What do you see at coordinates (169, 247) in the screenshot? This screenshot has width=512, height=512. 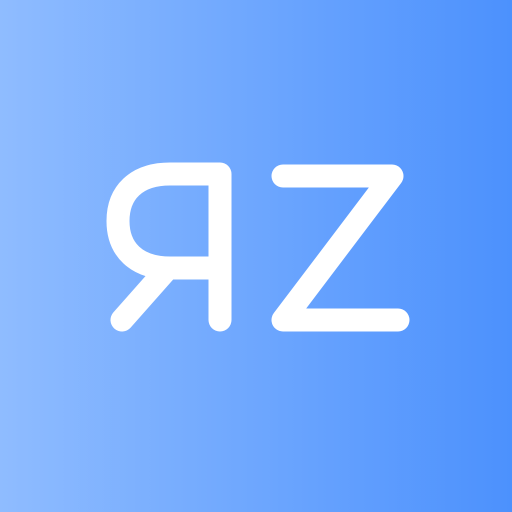 I see `letter-ya-glyph` at bounding box center [169, 247].